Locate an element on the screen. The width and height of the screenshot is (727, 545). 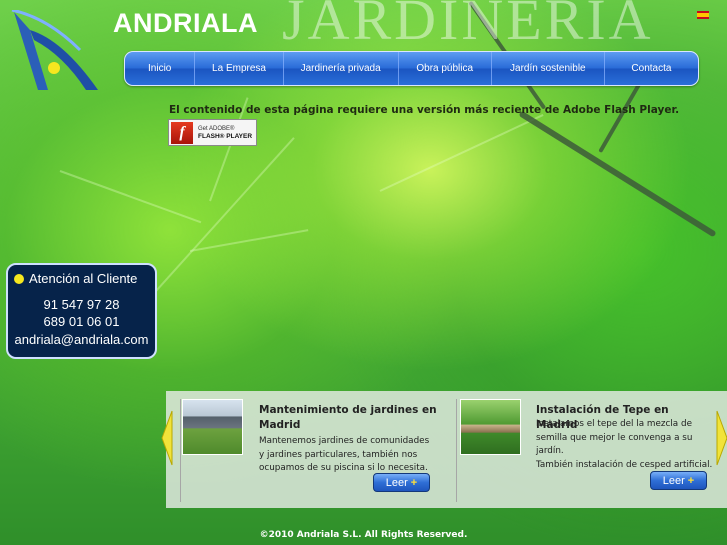
flash-logo-icon: f is located at coordinates (182, 132).